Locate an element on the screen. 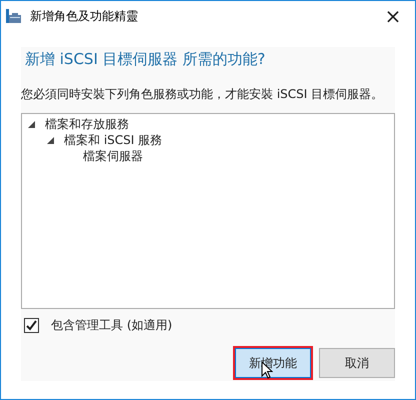 This screenshot has height=400, width=416. checkbox-label: 包含管理工具 (如適用) is located at coordinates (111, 325).